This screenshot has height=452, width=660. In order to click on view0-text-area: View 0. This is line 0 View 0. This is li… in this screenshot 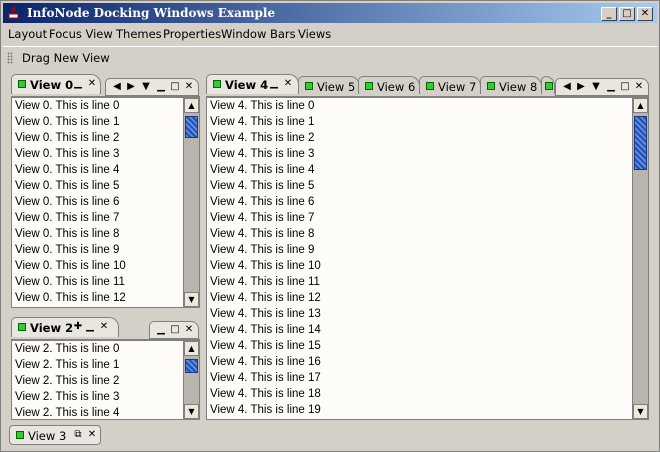, I will do `click(98, 202)`.